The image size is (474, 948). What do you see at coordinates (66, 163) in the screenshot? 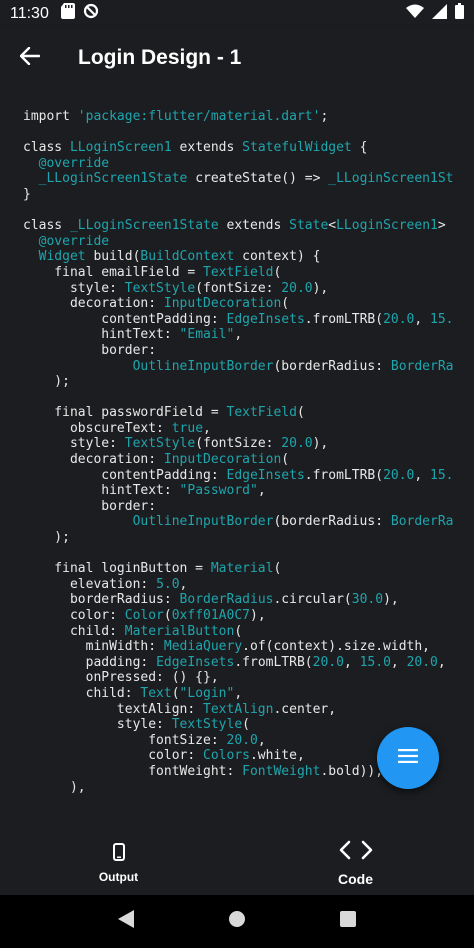
I see `code-token: @override` at bounding box center [66, 163].